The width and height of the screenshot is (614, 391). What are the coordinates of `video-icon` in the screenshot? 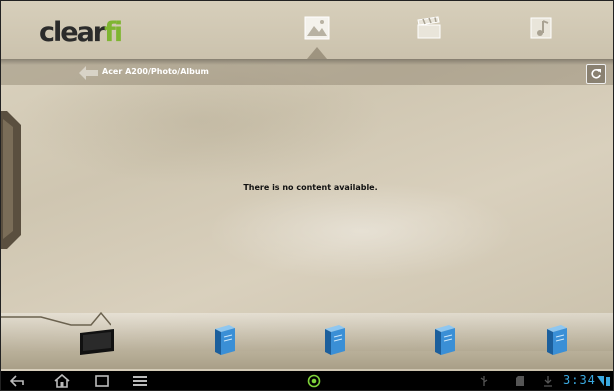 It's located at (429, 27).